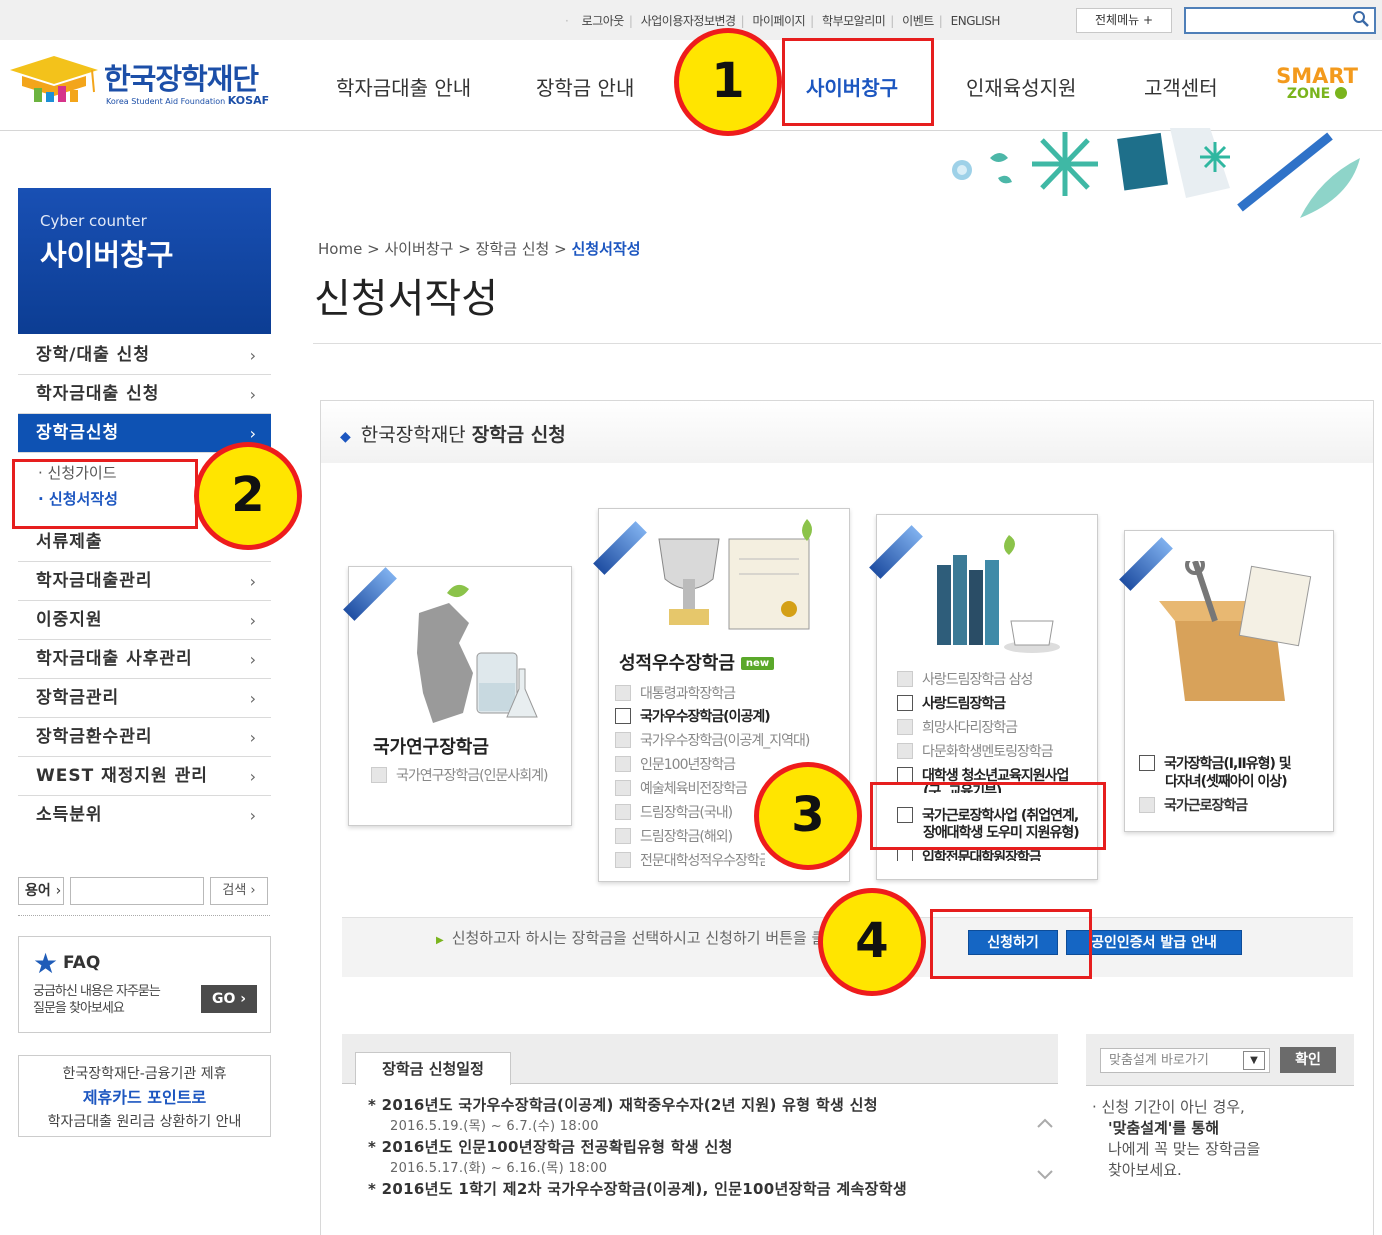  I want to click on top-search-input, so click(1280, 20).